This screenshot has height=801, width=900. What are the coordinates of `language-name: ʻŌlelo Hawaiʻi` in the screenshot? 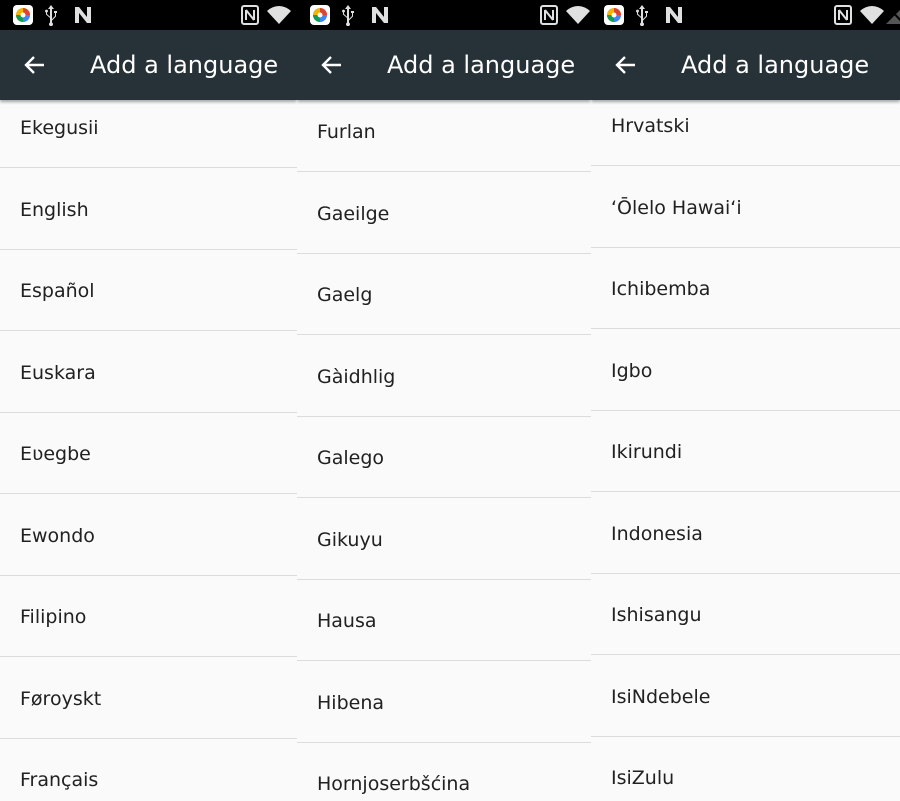 It's located at (676, 207).